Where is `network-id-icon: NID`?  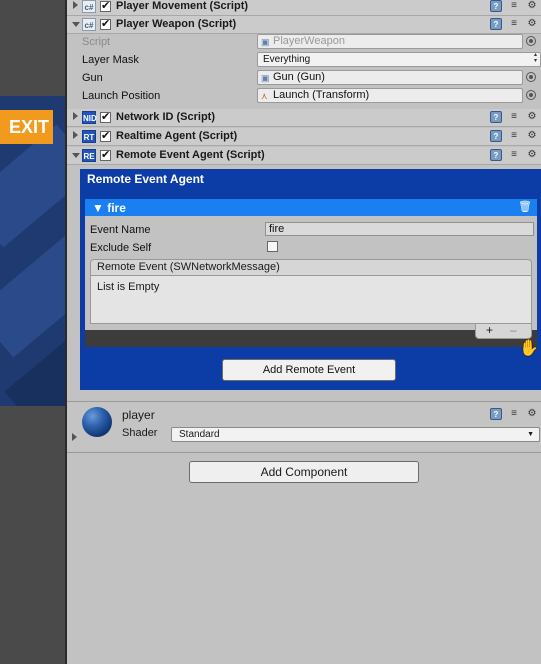
network-id-icon: NID is located at coordinates (89, 117).